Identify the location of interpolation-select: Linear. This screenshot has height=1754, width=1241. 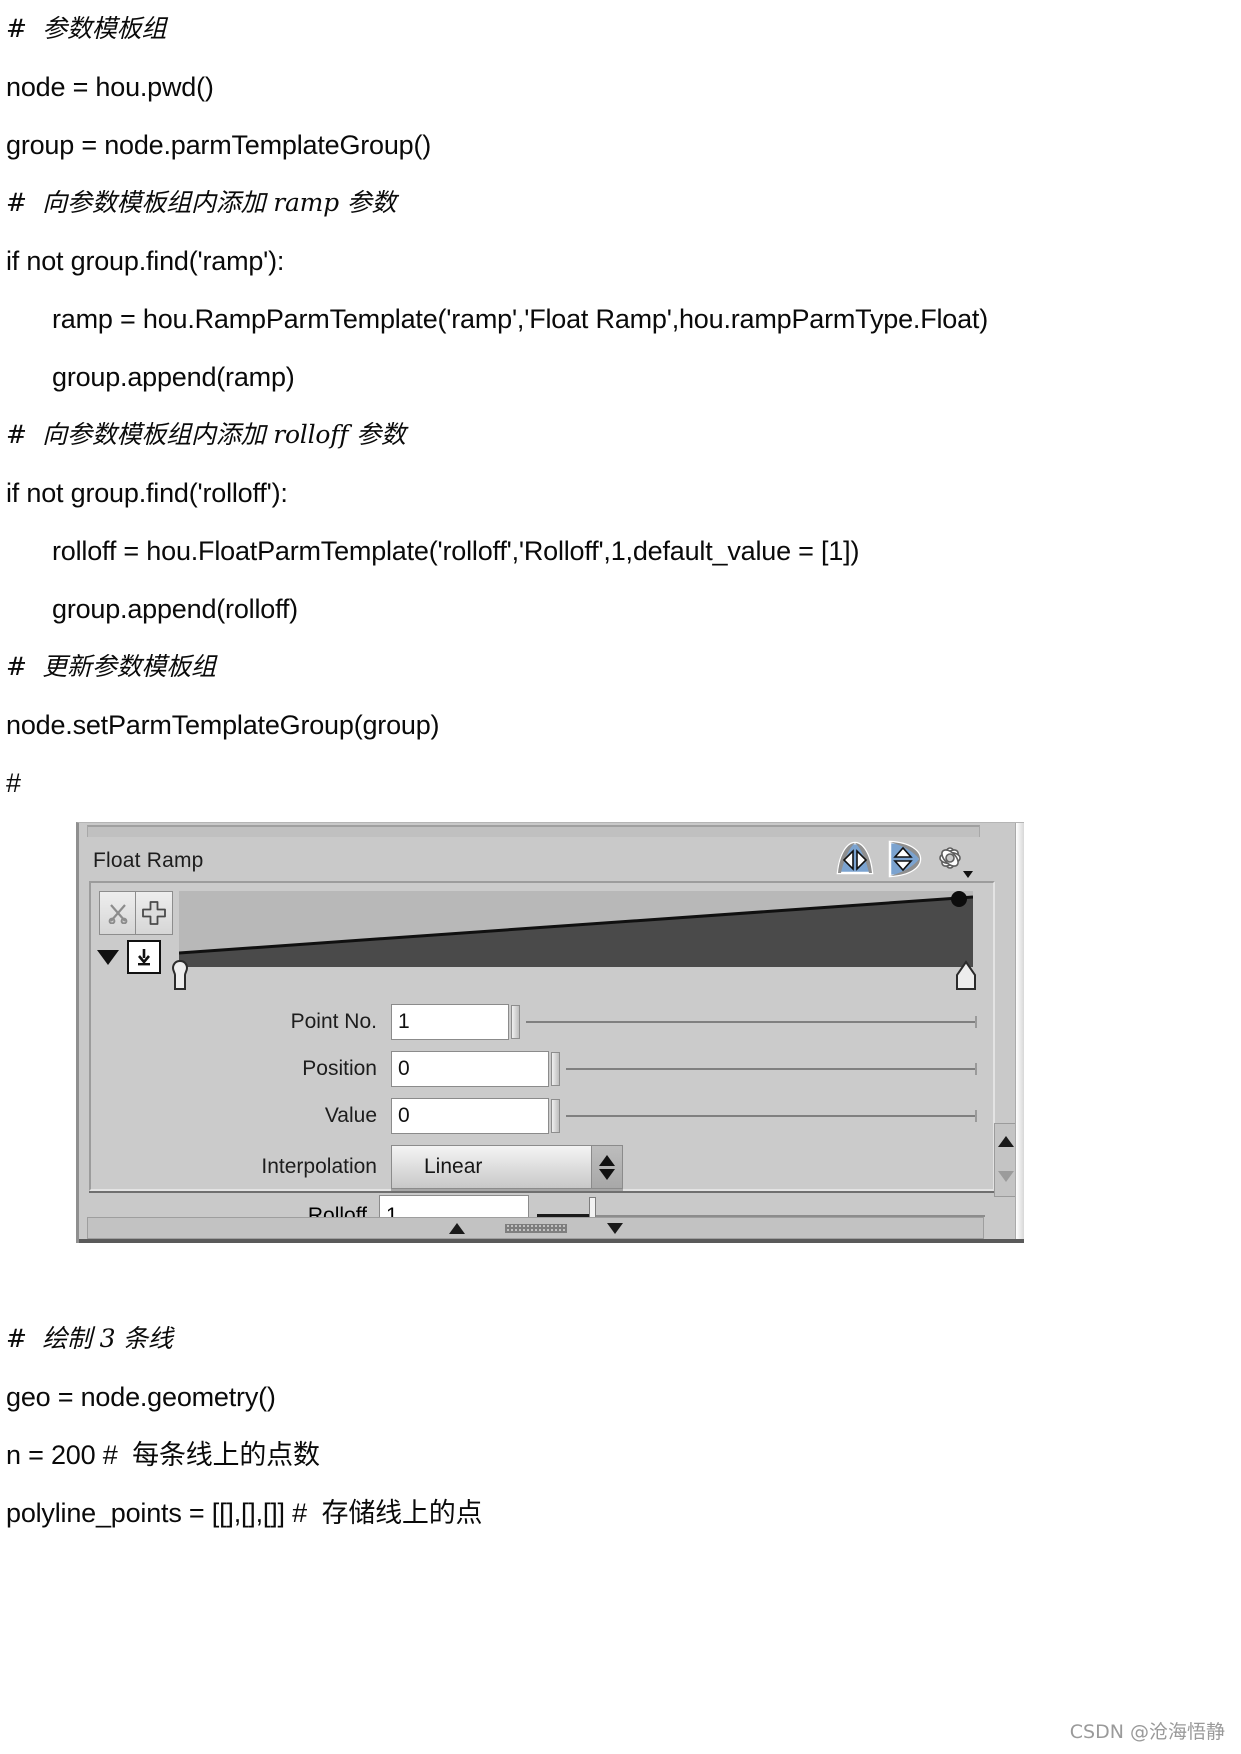
(507, 1167).